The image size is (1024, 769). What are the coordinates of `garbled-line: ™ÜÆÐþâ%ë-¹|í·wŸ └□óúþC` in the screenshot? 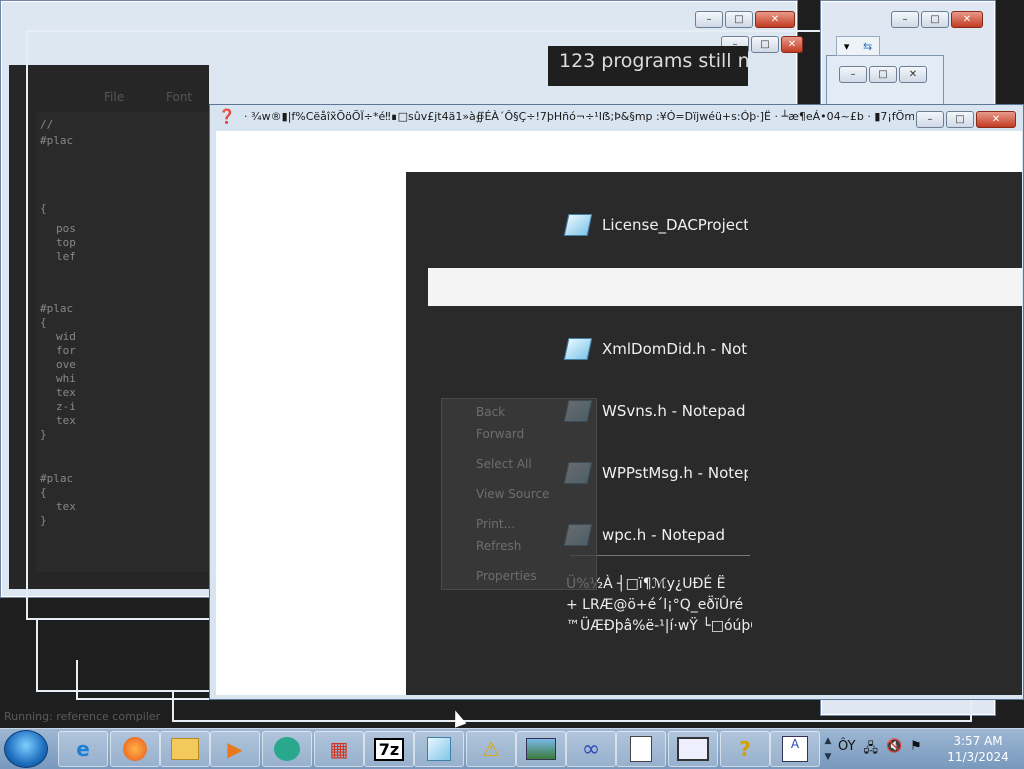 It's located at (659, 626).